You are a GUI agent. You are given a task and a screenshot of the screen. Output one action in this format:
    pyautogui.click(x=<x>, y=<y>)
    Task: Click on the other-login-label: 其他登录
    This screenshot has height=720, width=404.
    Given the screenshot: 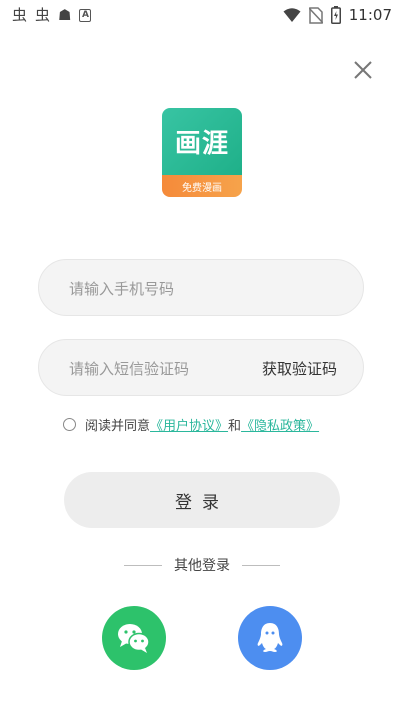 What is the action you would take?
    pyautogui.click(x=202, y=566)
    